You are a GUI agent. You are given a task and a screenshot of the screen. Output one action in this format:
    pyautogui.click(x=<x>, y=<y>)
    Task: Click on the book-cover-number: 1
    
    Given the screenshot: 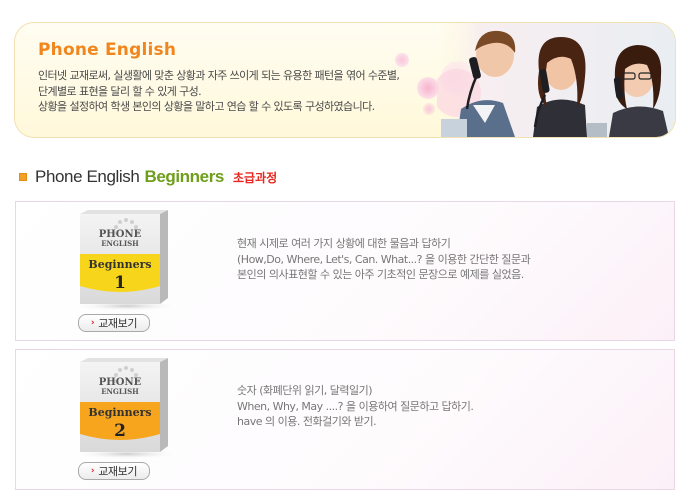 What is the action you would take?
    pyautogui.click(x=120, y=283)
    